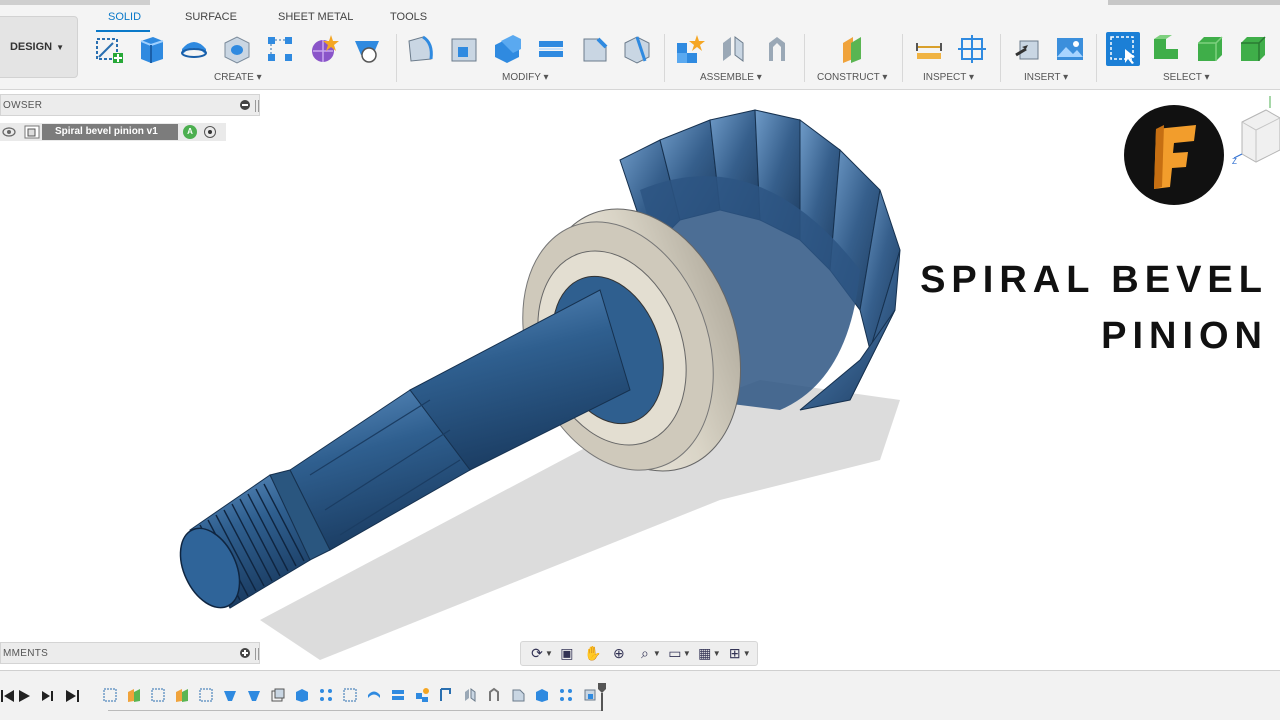 This screenshot has width=1280, height=720. Describe the element at coordinates (848, 77) in the screenshot. I see `construct-label: CONSTRUCT` at that location.